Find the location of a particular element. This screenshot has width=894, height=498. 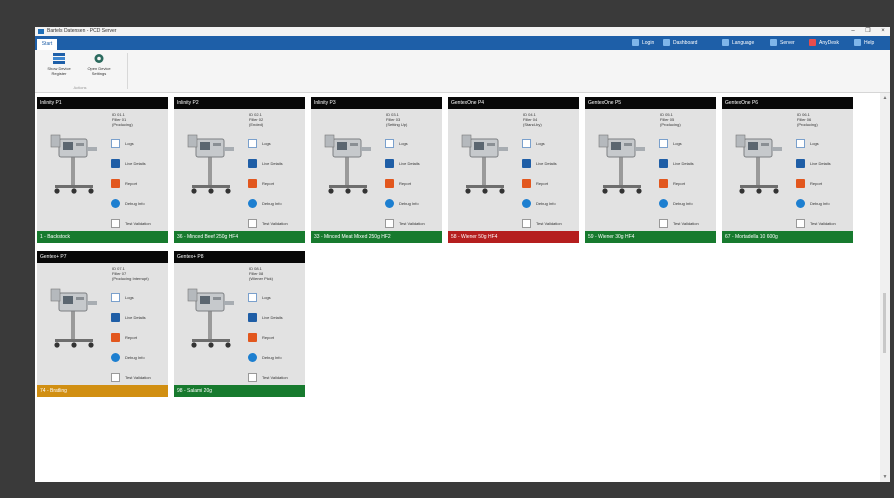

device-info-line: (Setting Up) is located at coordinates (397, 124).